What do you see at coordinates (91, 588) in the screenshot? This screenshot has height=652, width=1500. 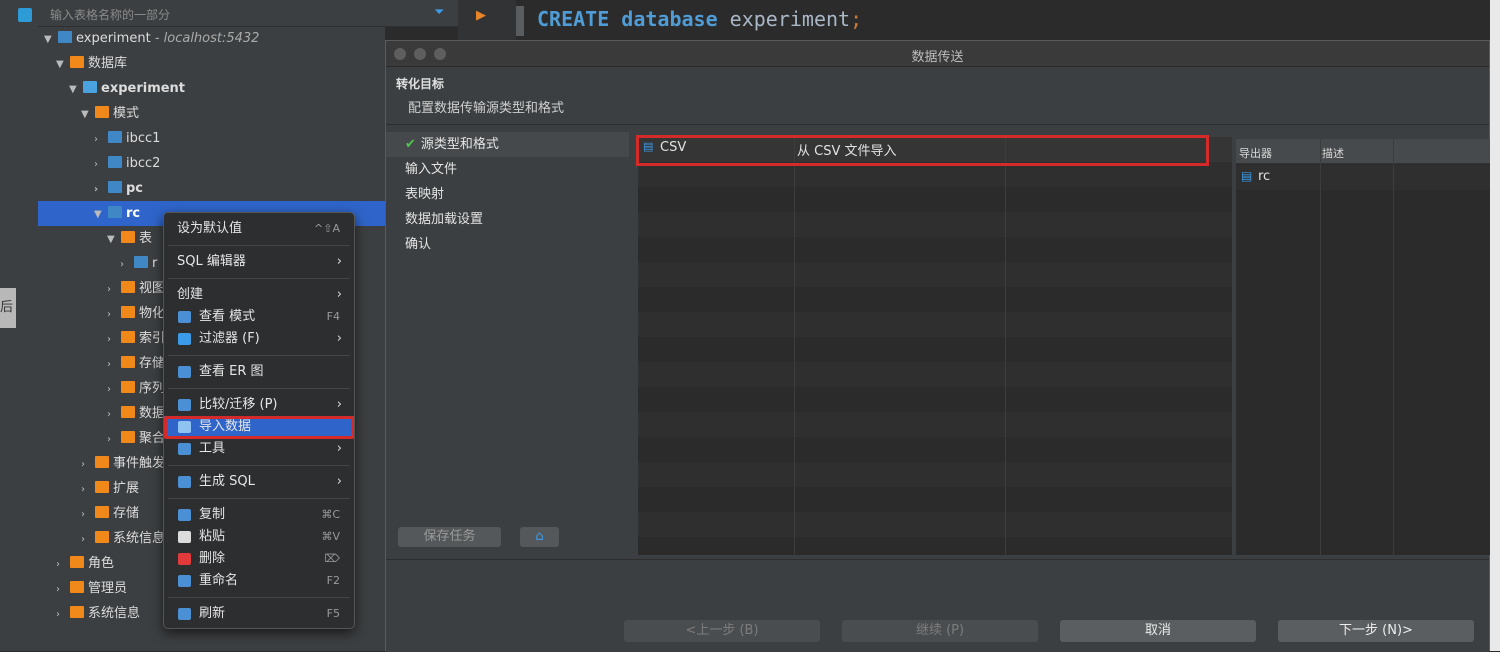 I see `tree-admins: › 管理员` at bounding box center [91, 588].